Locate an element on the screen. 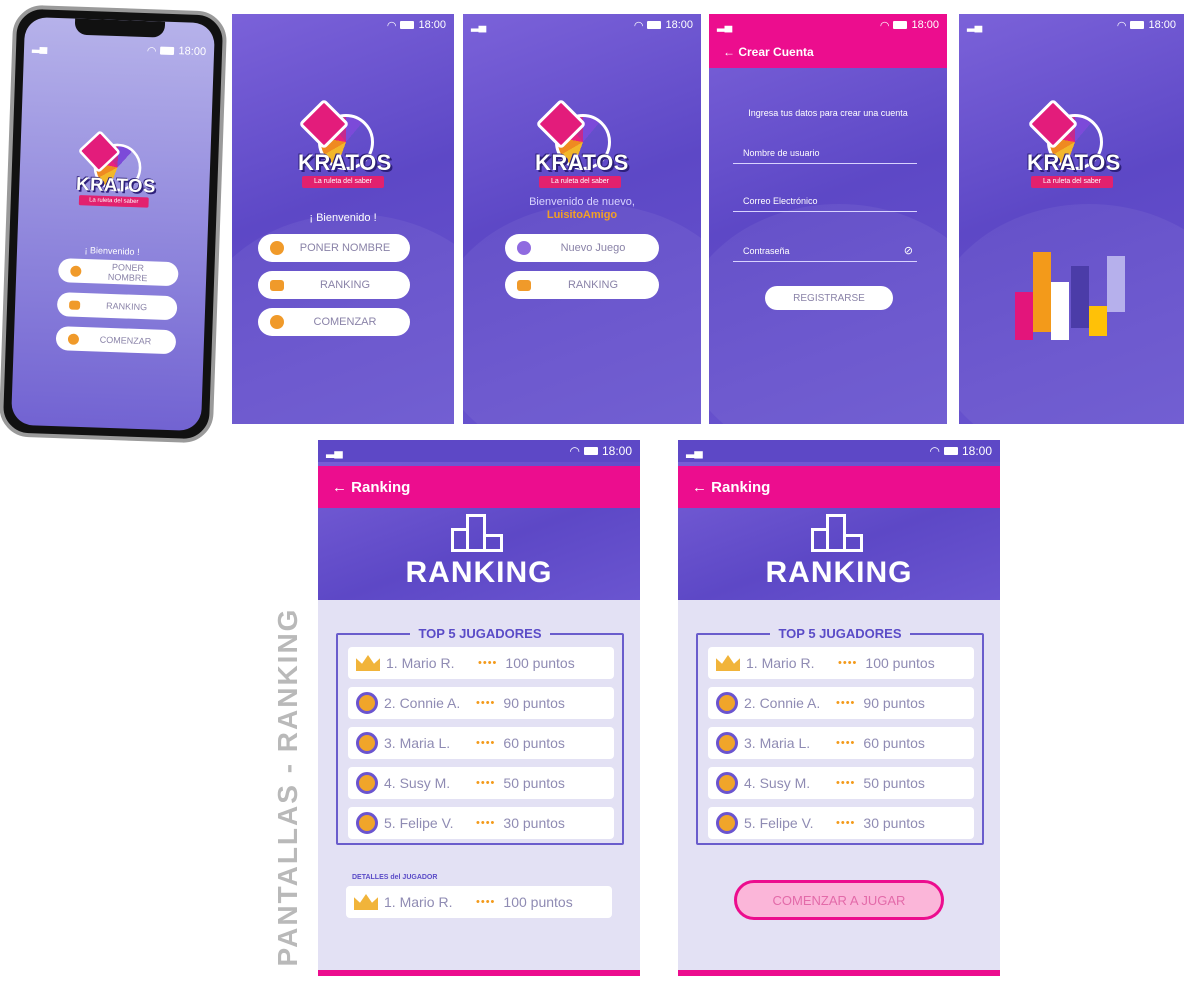 The image size is (1184, 983). phone-notch is located at coordinates (120, 28).